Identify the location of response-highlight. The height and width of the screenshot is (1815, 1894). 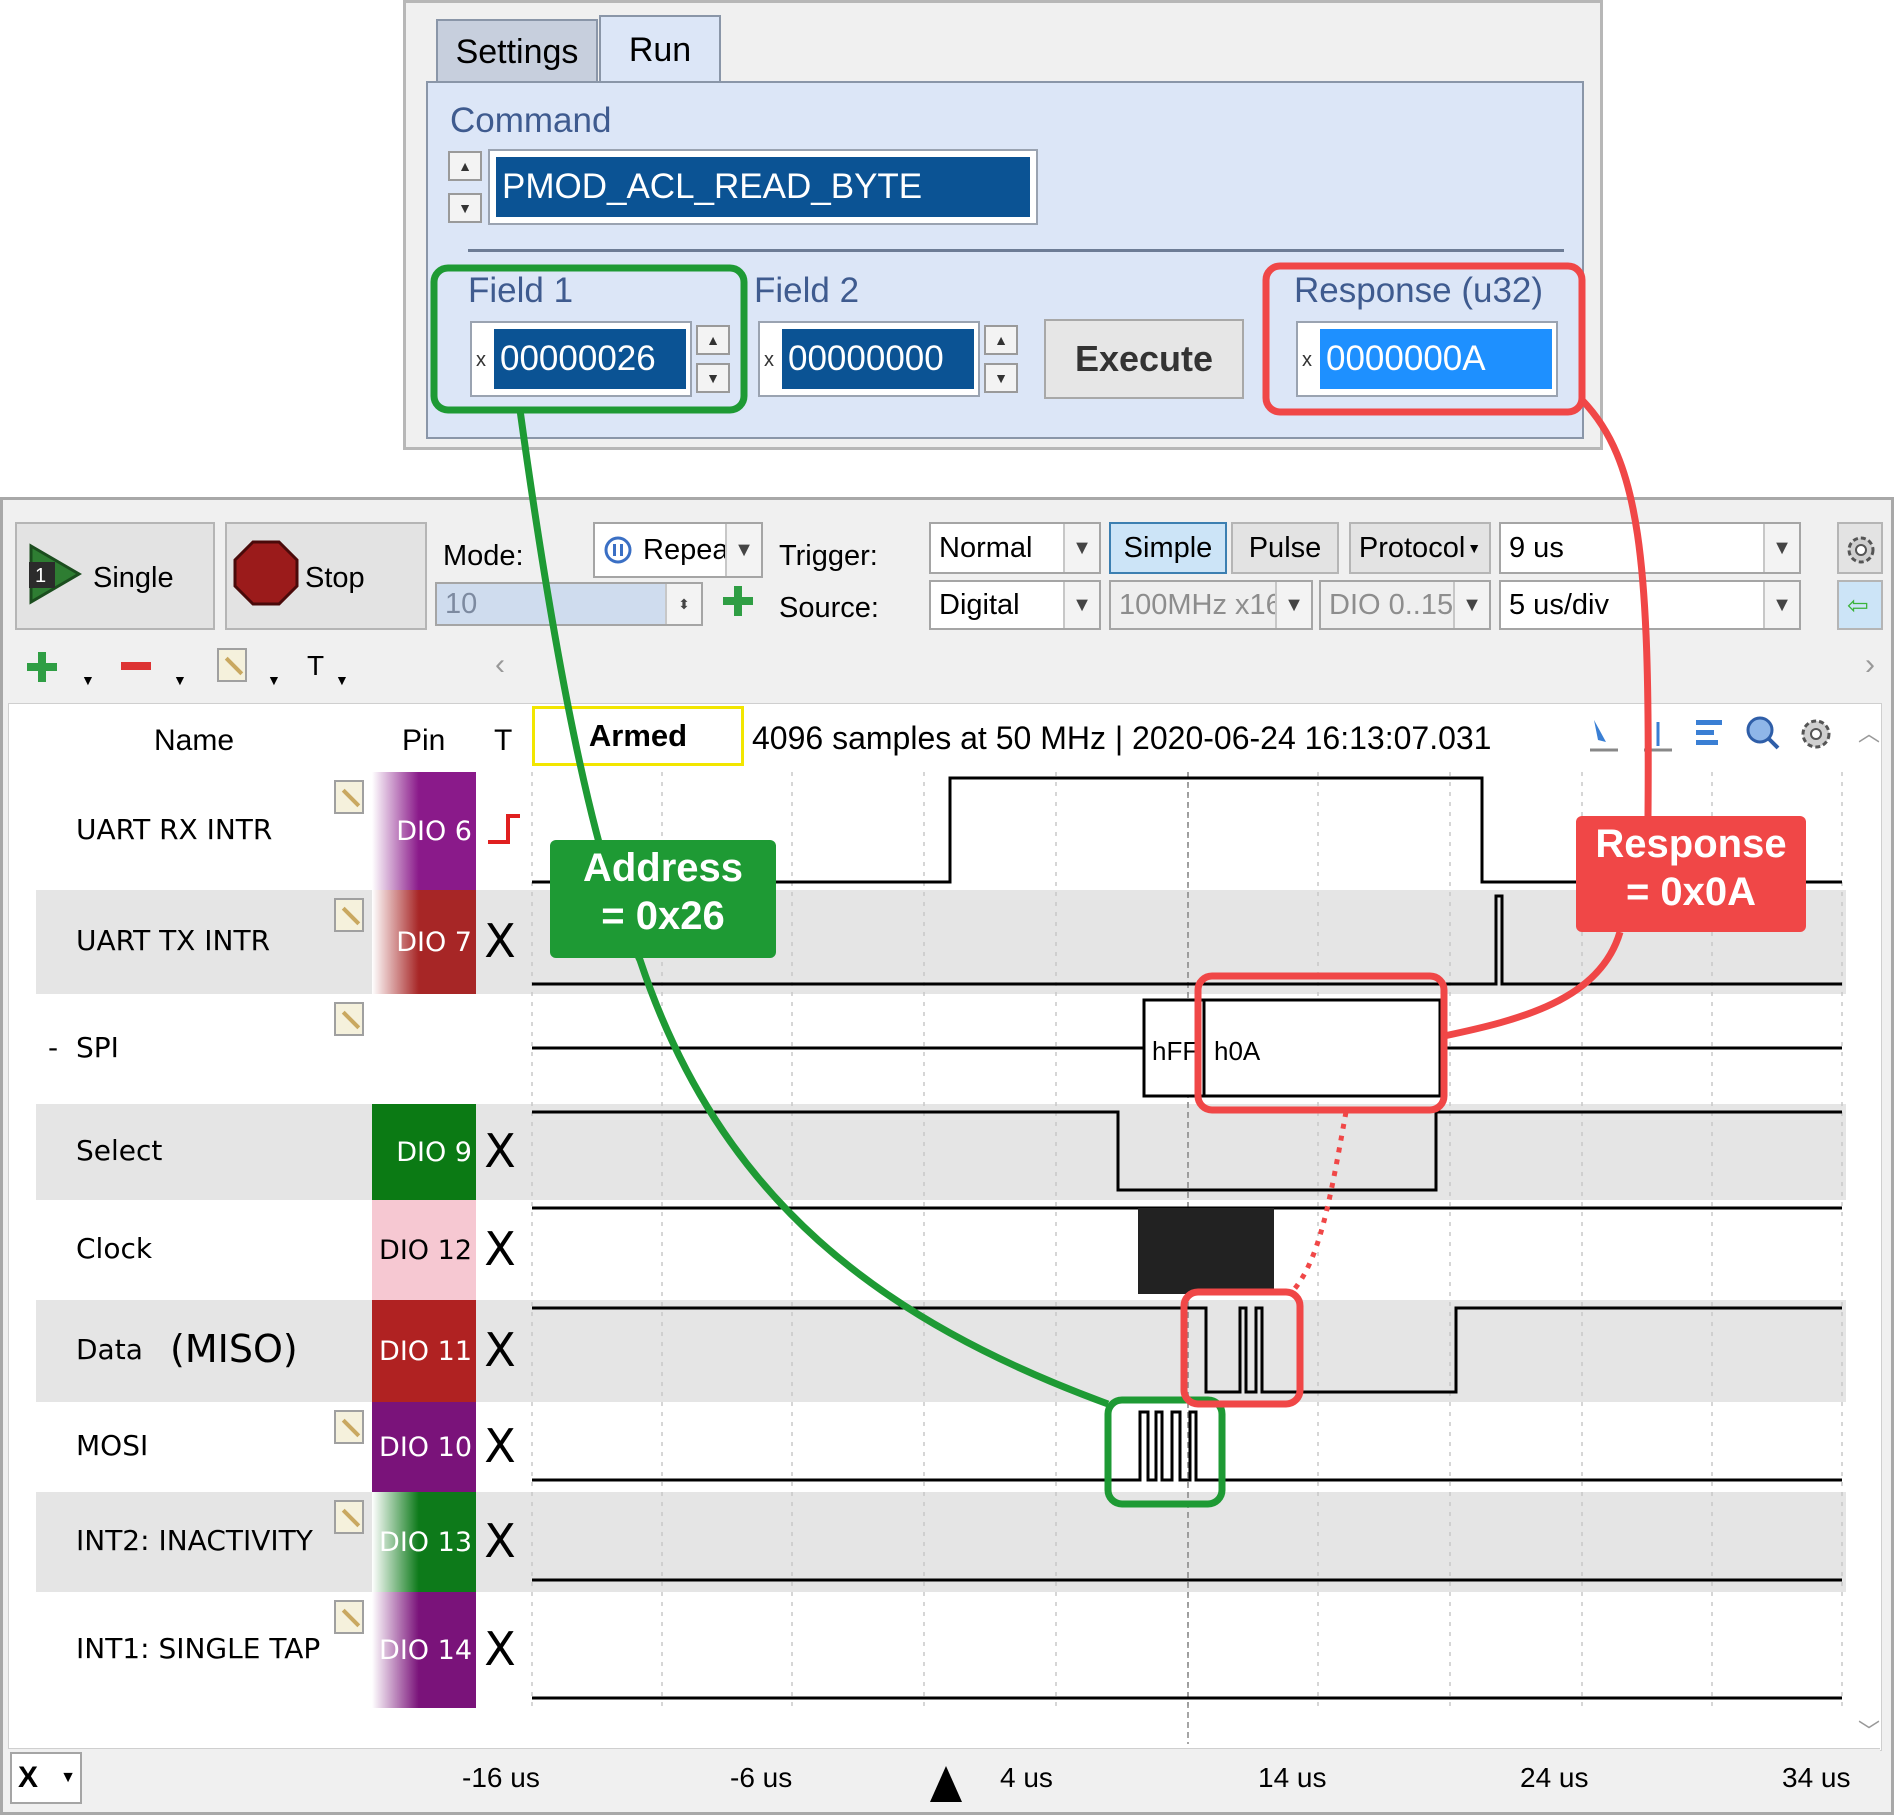
(1424, 339).